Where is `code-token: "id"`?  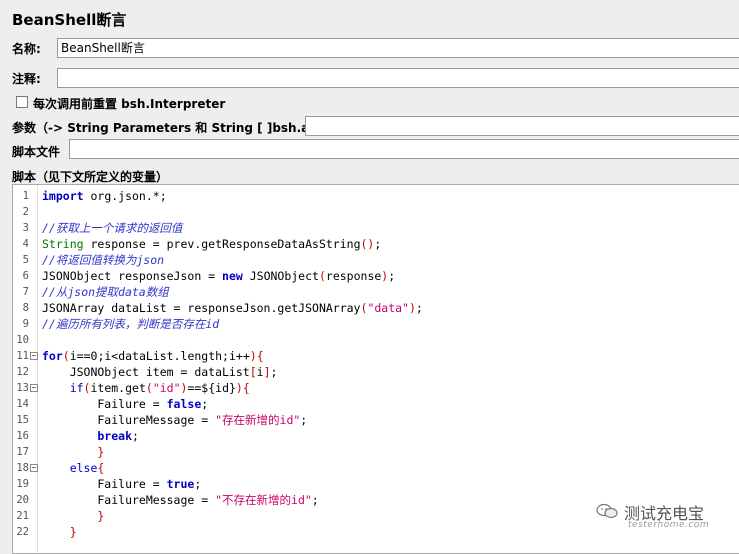
code-token: "id" is located at coordinates (166, 388).